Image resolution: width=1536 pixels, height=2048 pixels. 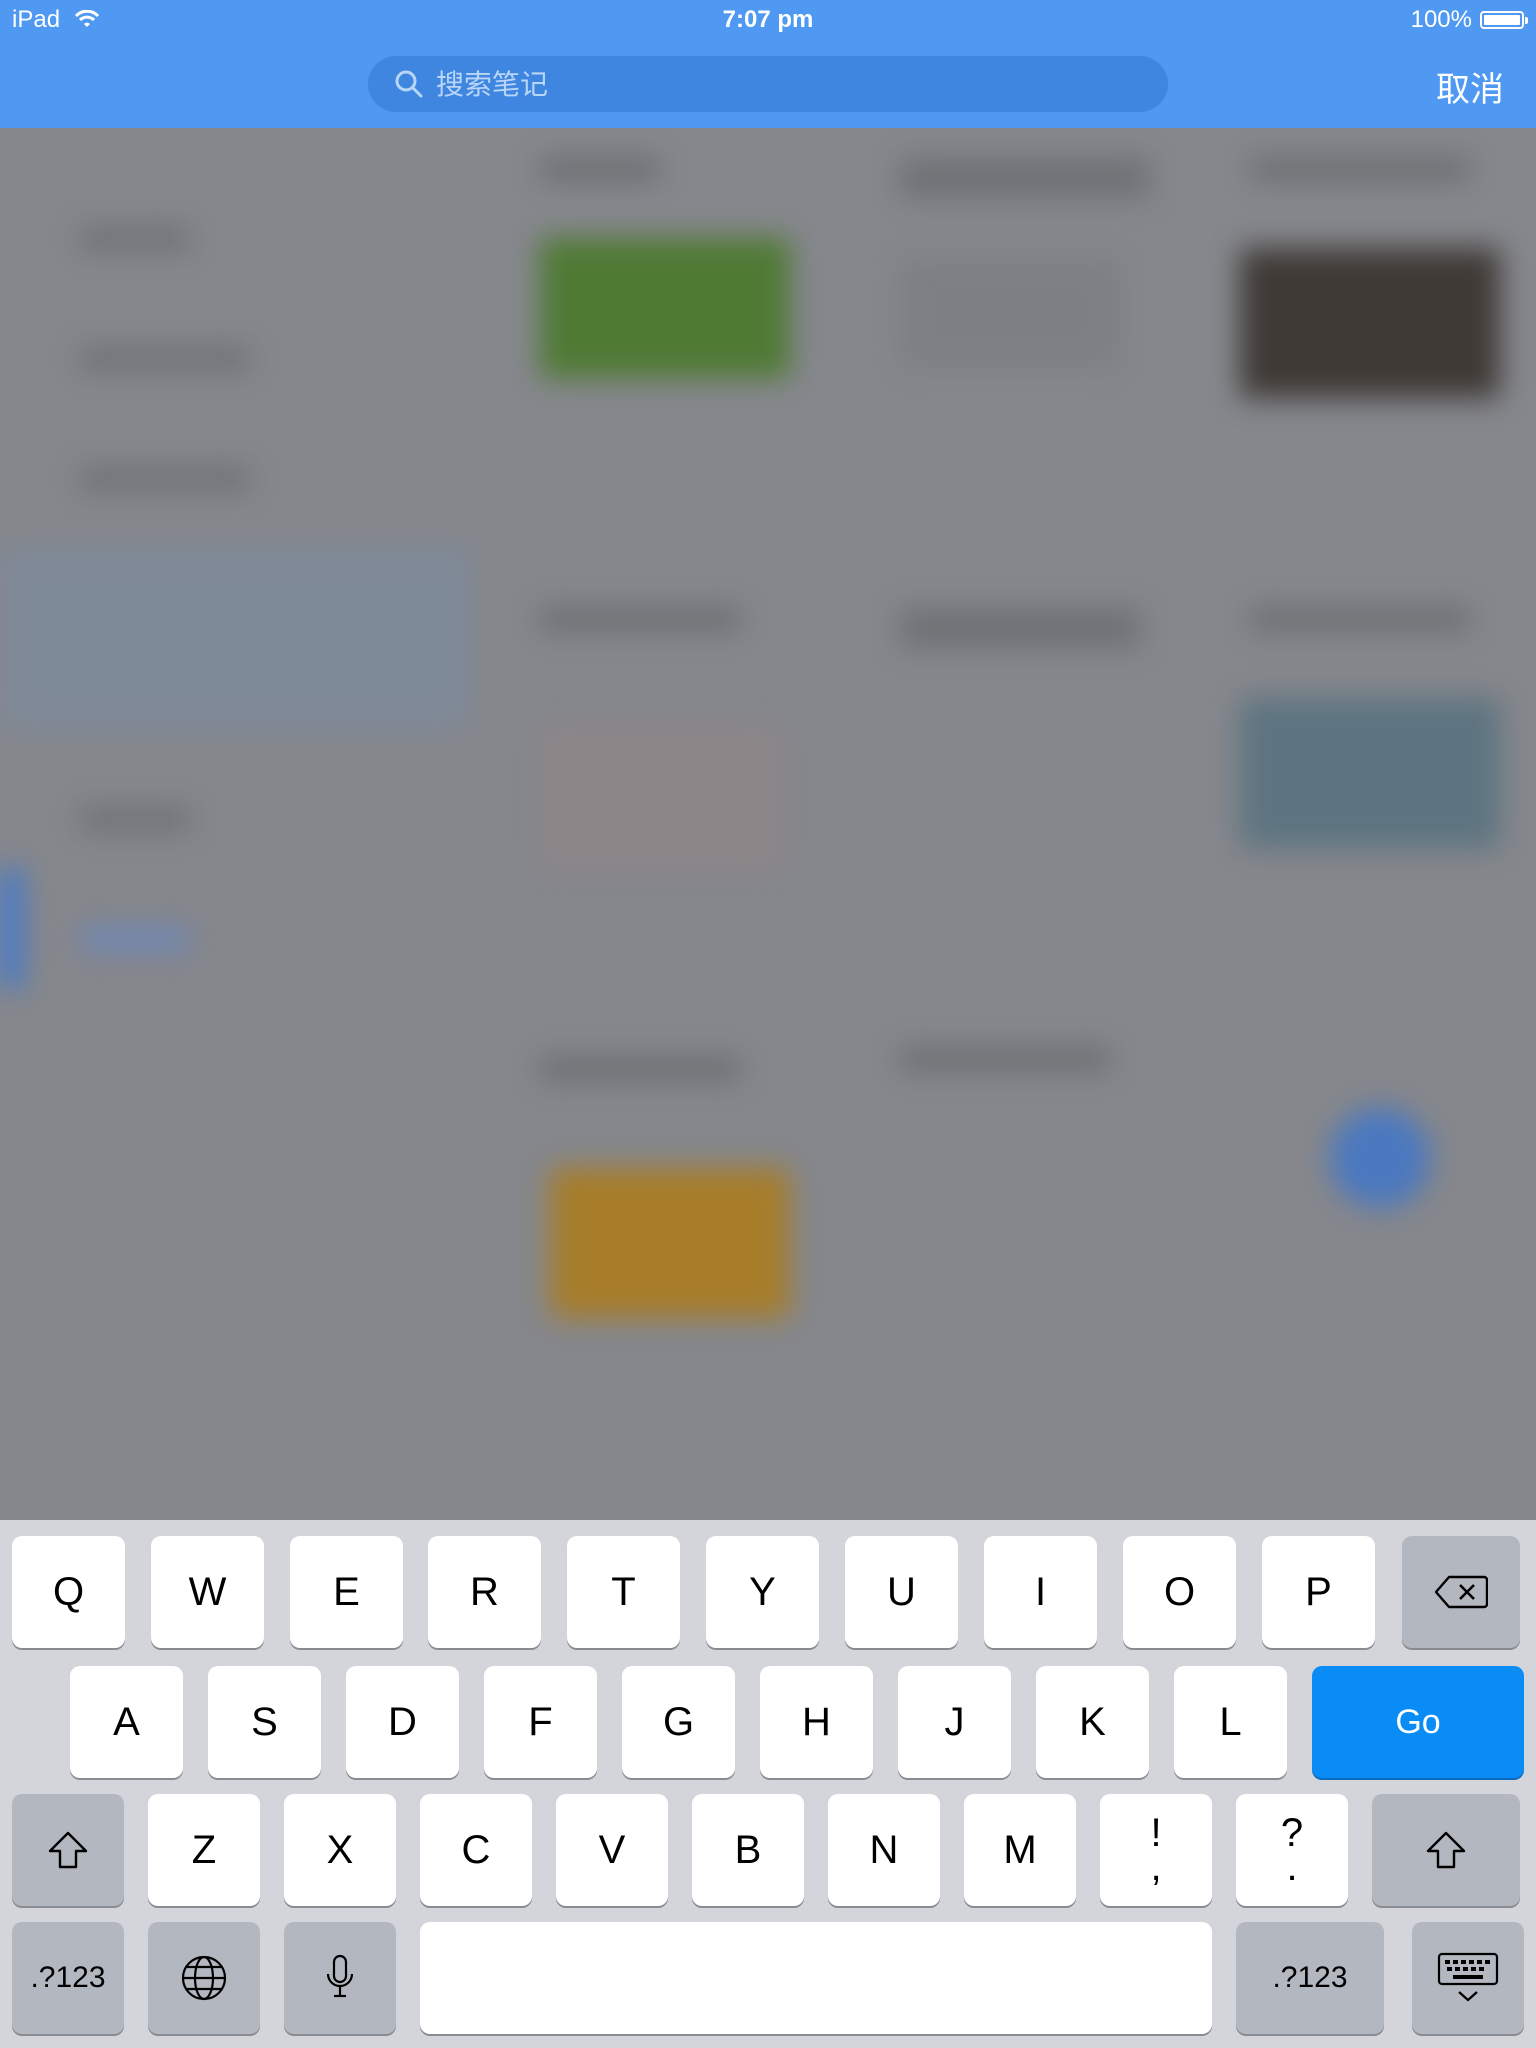 What do you see at coordinates (748, 1850) in the screenshot?
I see `key-b: B` at bounding box center [748, 1850].